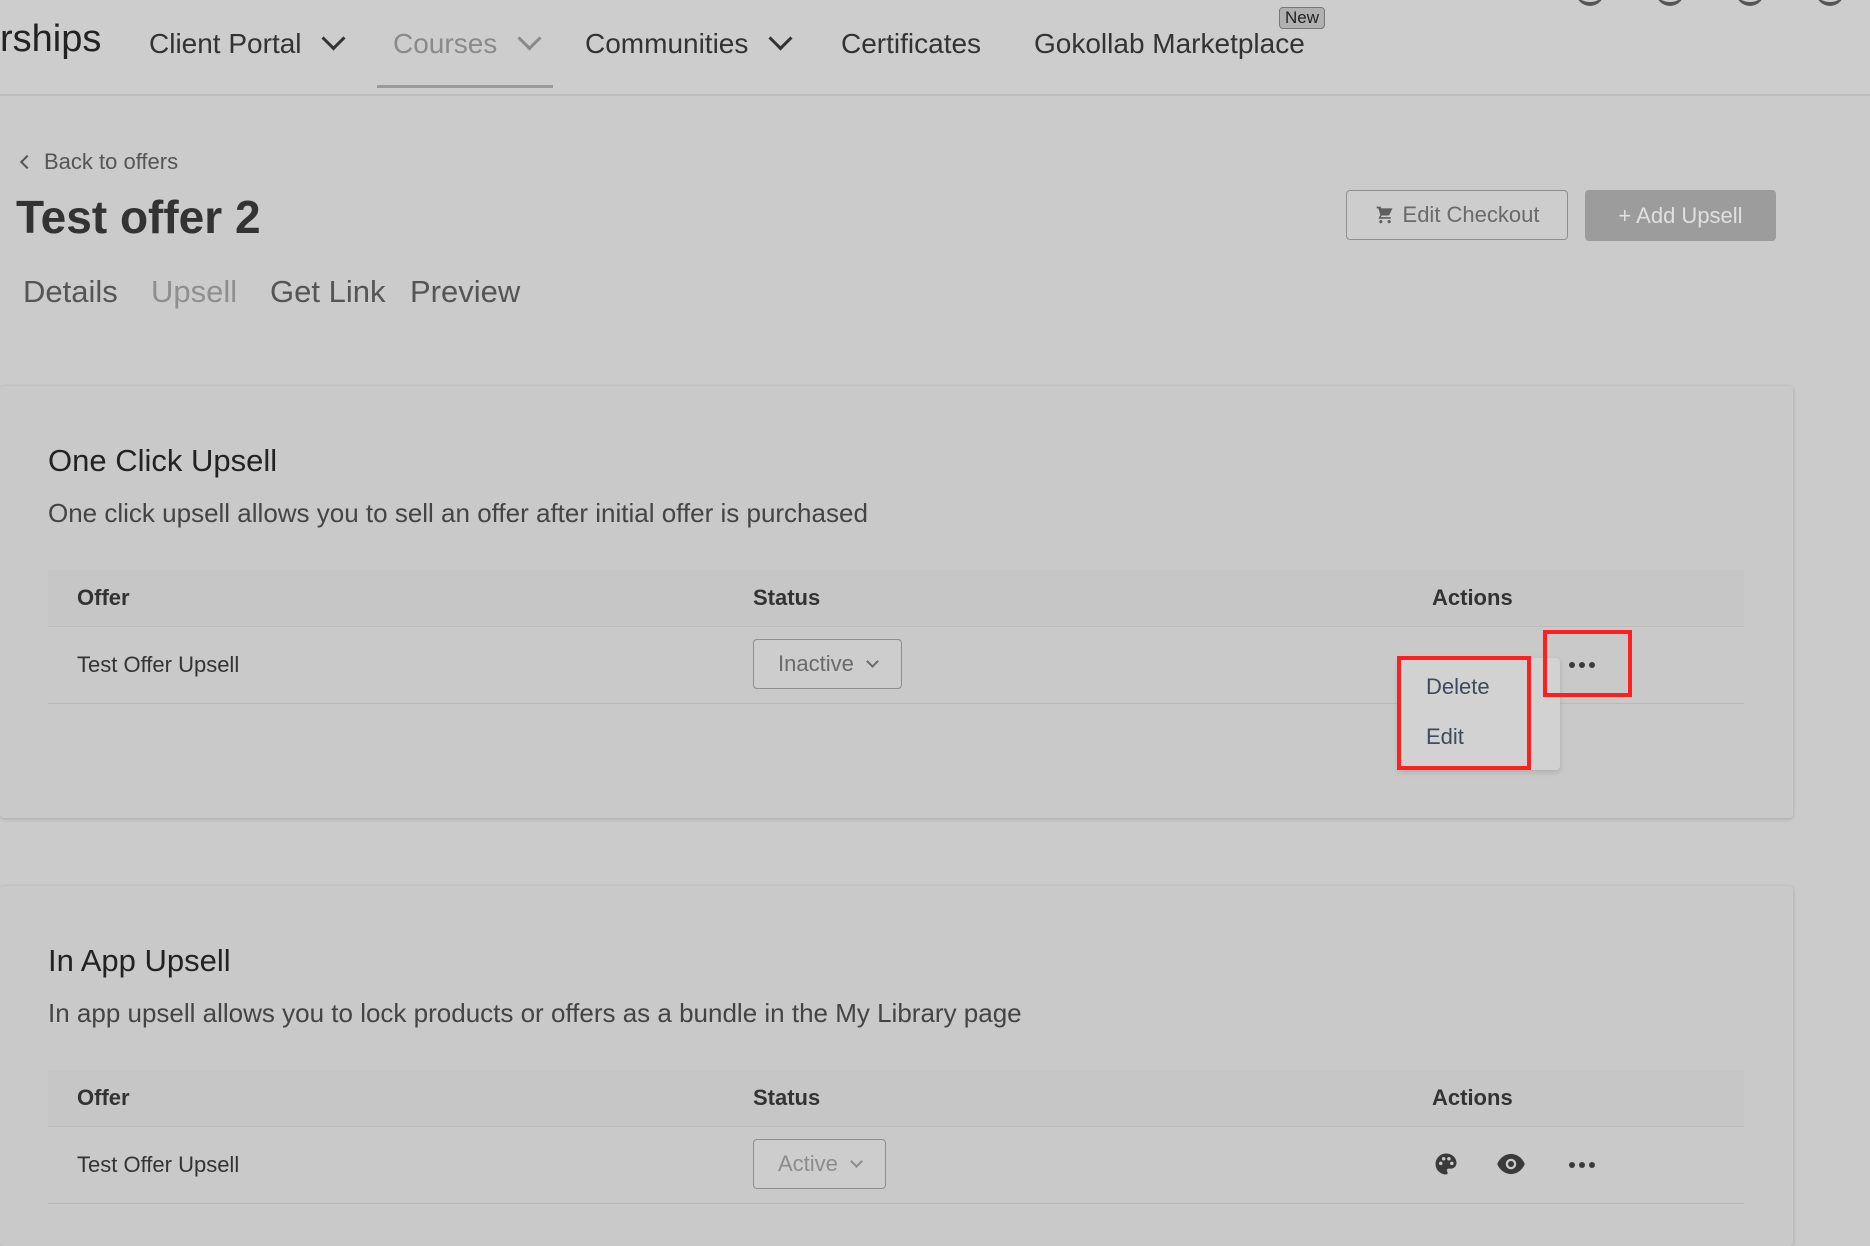 The image size is (1870, 1246). What do you see at coordinates (51, 39) in the screenshot?
I see `brand-text: rships` at bounding box center [51, 39].